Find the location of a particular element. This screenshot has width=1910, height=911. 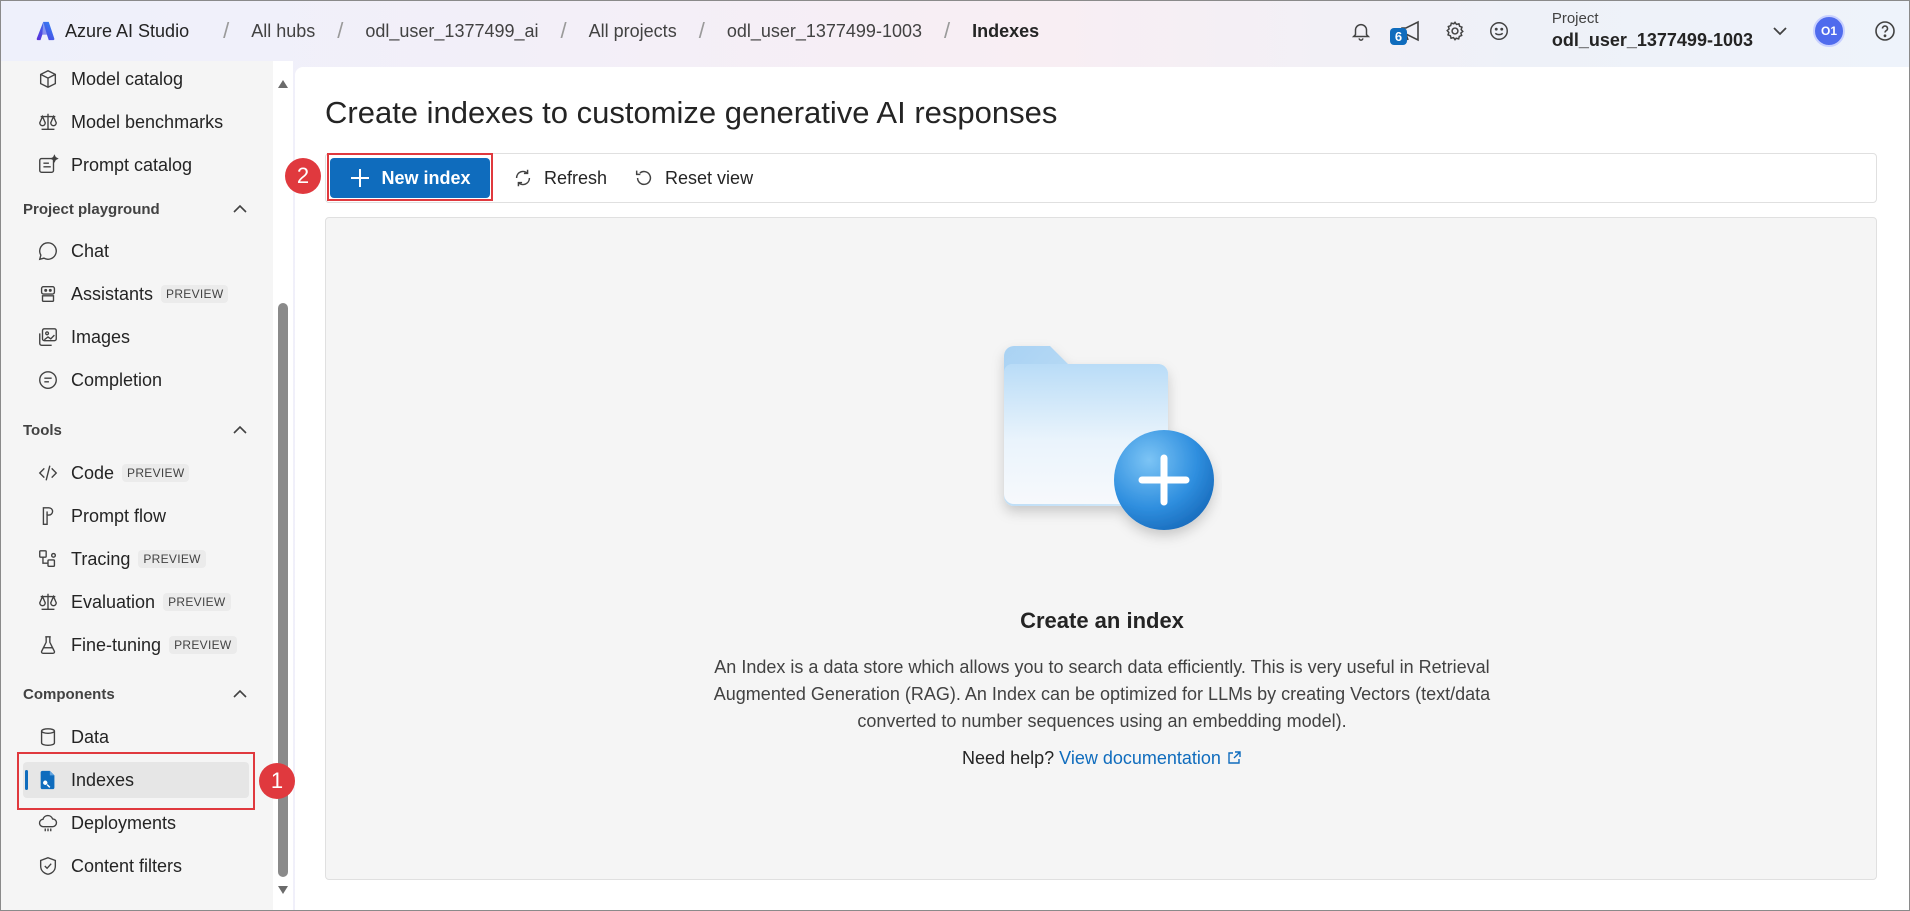

section-tools: Tools is located at coordinates (136, 430).